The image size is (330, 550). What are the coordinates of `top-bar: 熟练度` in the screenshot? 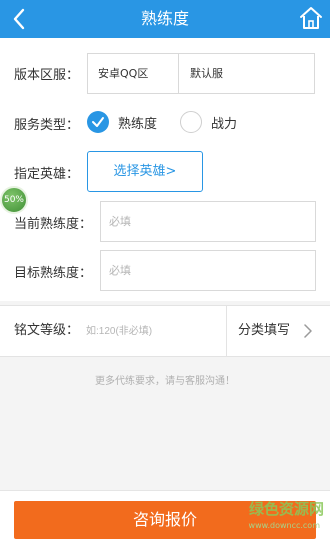 It's located at (165, 19).